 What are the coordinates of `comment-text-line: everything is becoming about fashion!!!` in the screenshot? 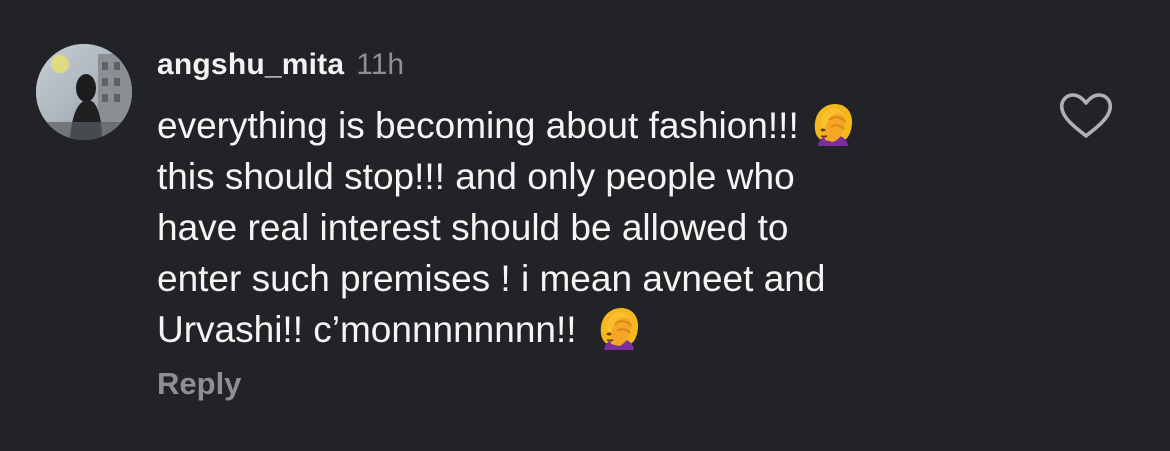 It's located at (587, 125).